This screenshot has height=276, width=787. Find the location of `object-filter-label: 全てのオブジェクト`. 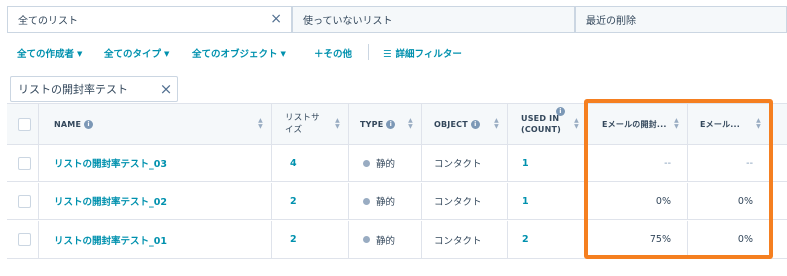

object-filter-label: 全てのオブジェクト is located at coordinates (235, 54).